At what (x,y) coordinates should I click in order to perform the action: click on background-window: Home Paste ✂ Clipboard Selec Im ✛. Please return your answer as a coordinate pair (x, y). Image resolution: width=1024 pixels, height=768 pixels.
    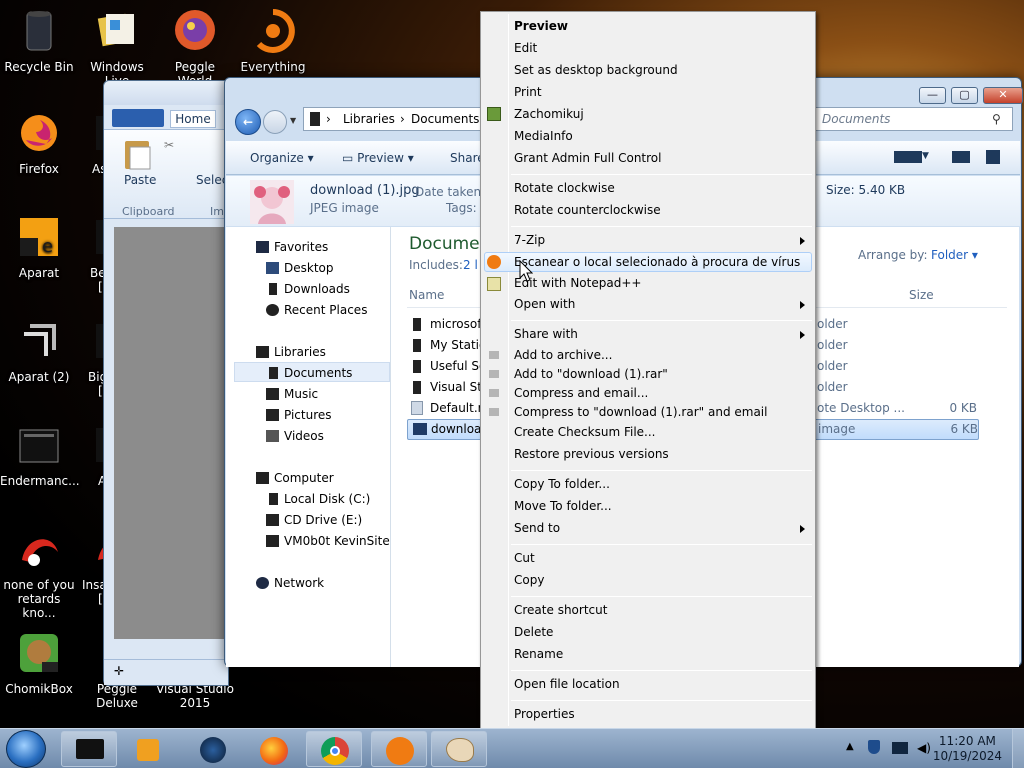
    Looking at the image, I should click on (166, 383).